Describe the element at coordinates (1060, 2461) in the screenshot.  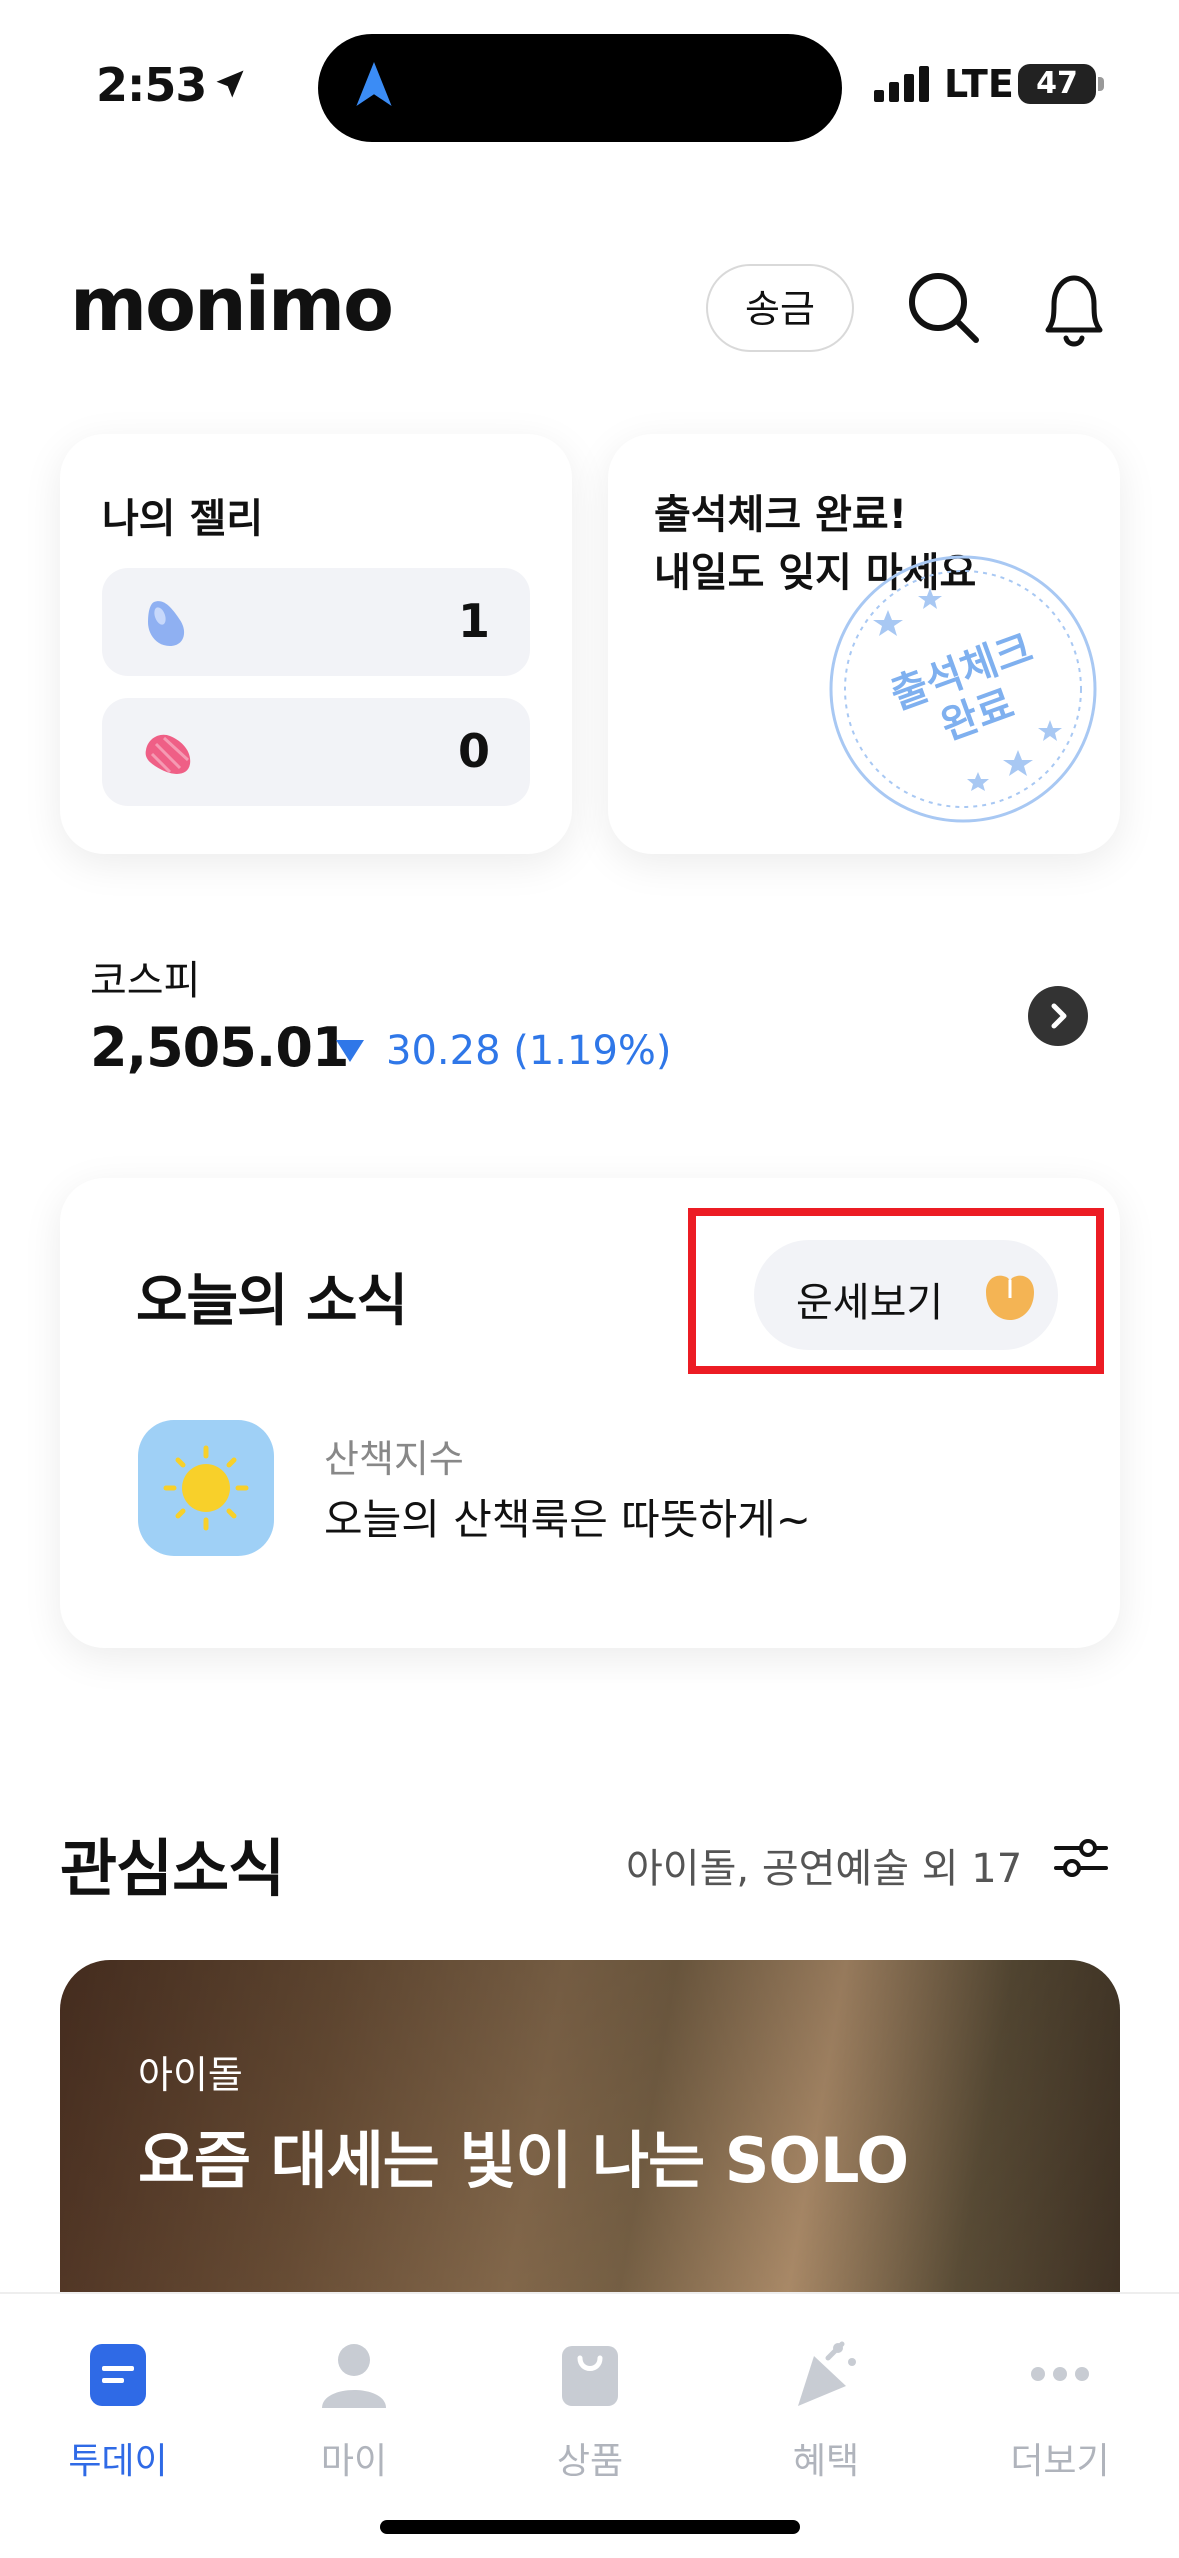
I see `tab-more-label: 더보기` at that location.